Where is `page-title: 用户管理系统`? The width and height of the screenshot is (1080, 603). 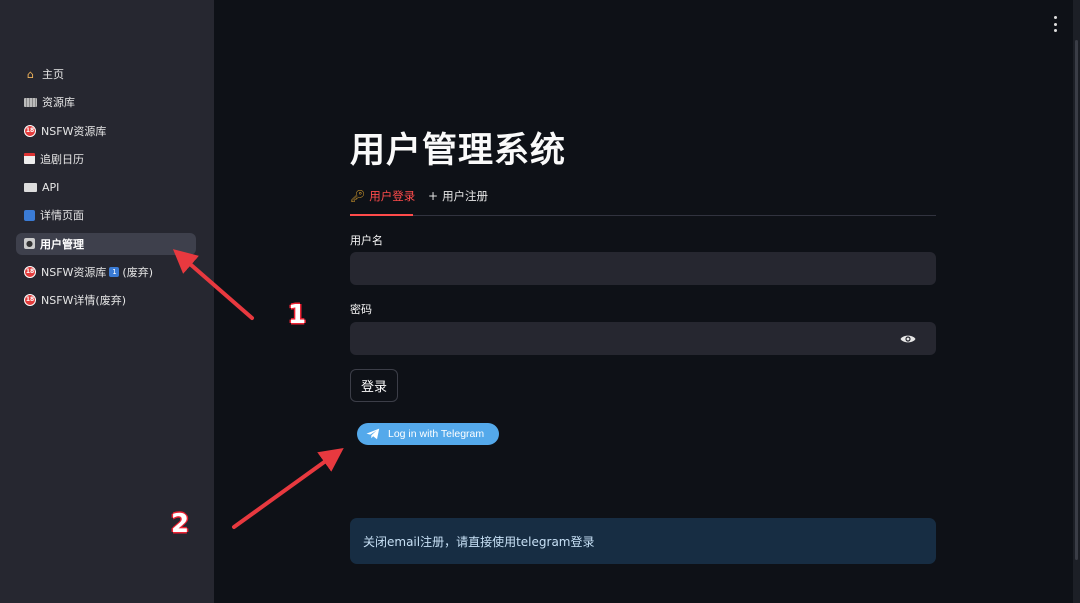 page-title: 用户管理系统 is located at coordinates (458, 151).